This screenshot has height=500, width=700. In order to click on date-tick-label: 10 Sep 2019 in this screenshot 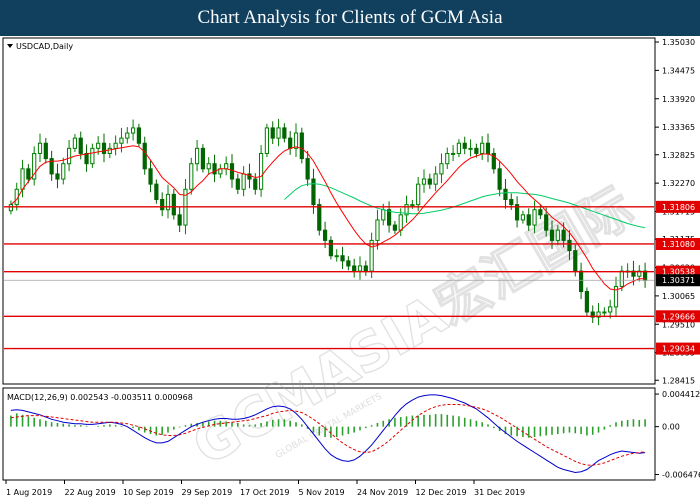, I will do `click(148, 492)`.